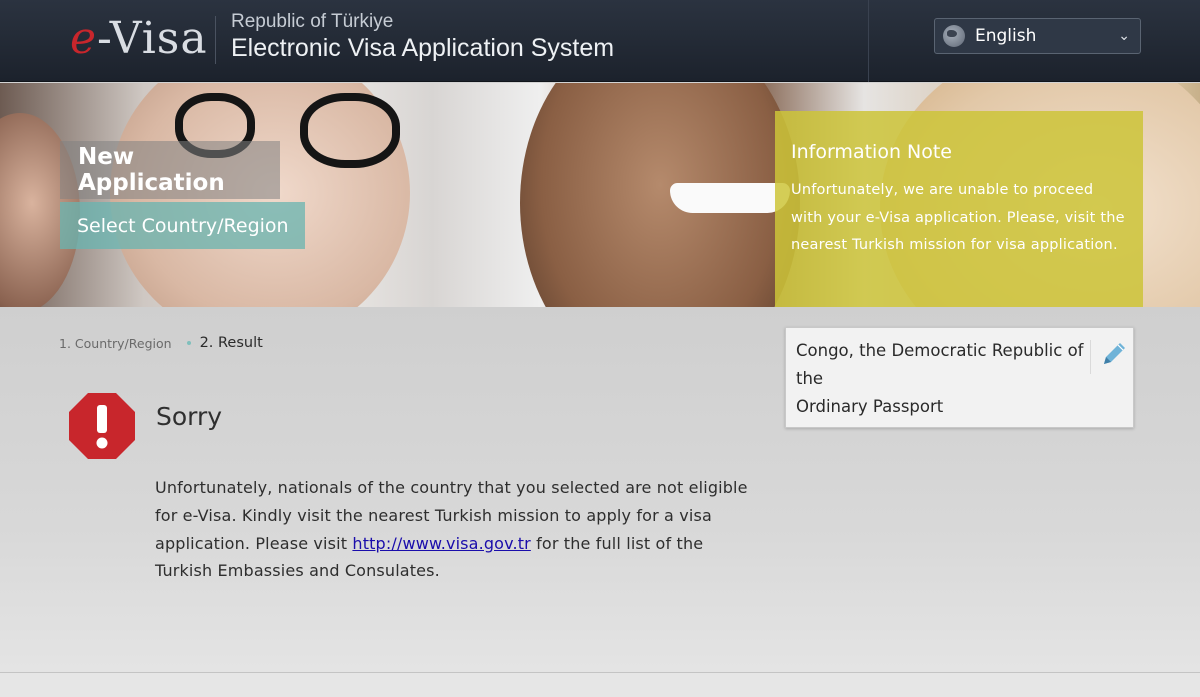 The width and height of the screenshot is (1200, 697). What do you see at coordinates (231, 343) in the screenshot?
I see `step-result: 2. Result` at bounding box center [231, 343].